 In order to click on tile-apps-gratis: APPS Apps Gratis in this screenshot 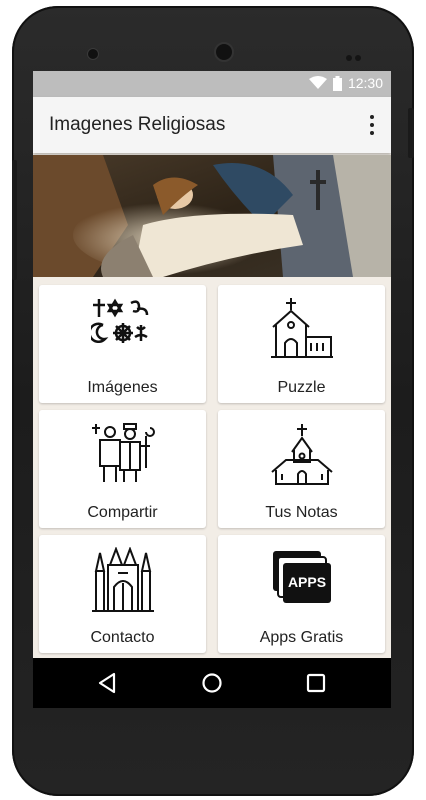, I will do `click(301, 594)`.